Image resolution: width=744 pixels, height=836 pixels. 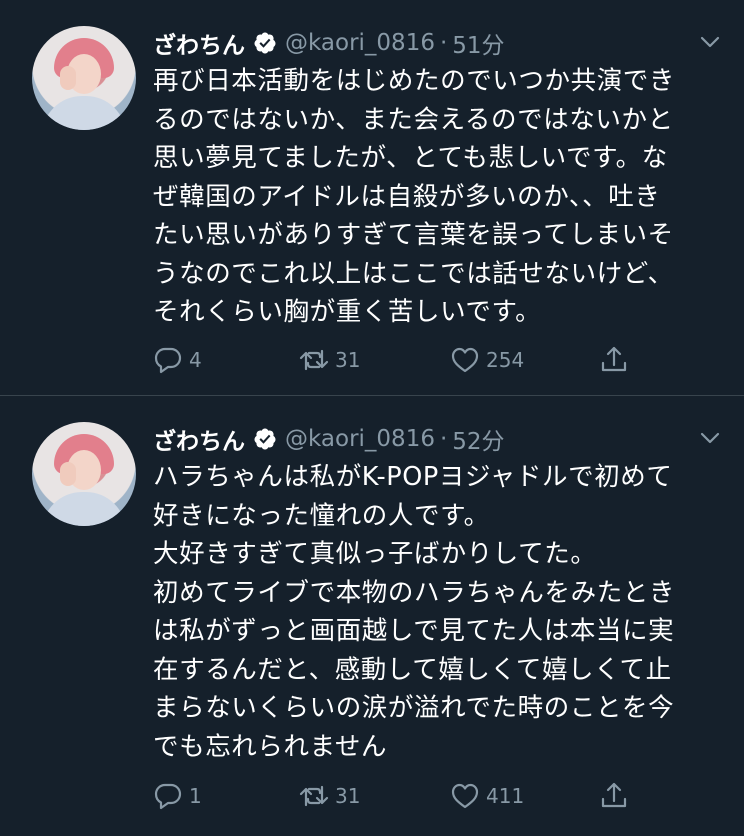 I want to click on reply-count: 4, so click(x=195, y=360).